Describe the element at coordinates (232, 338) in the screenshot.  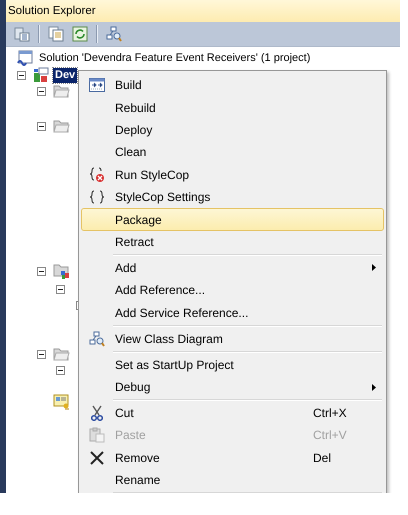
I see `menu-item: View Class Diagram` at that location.